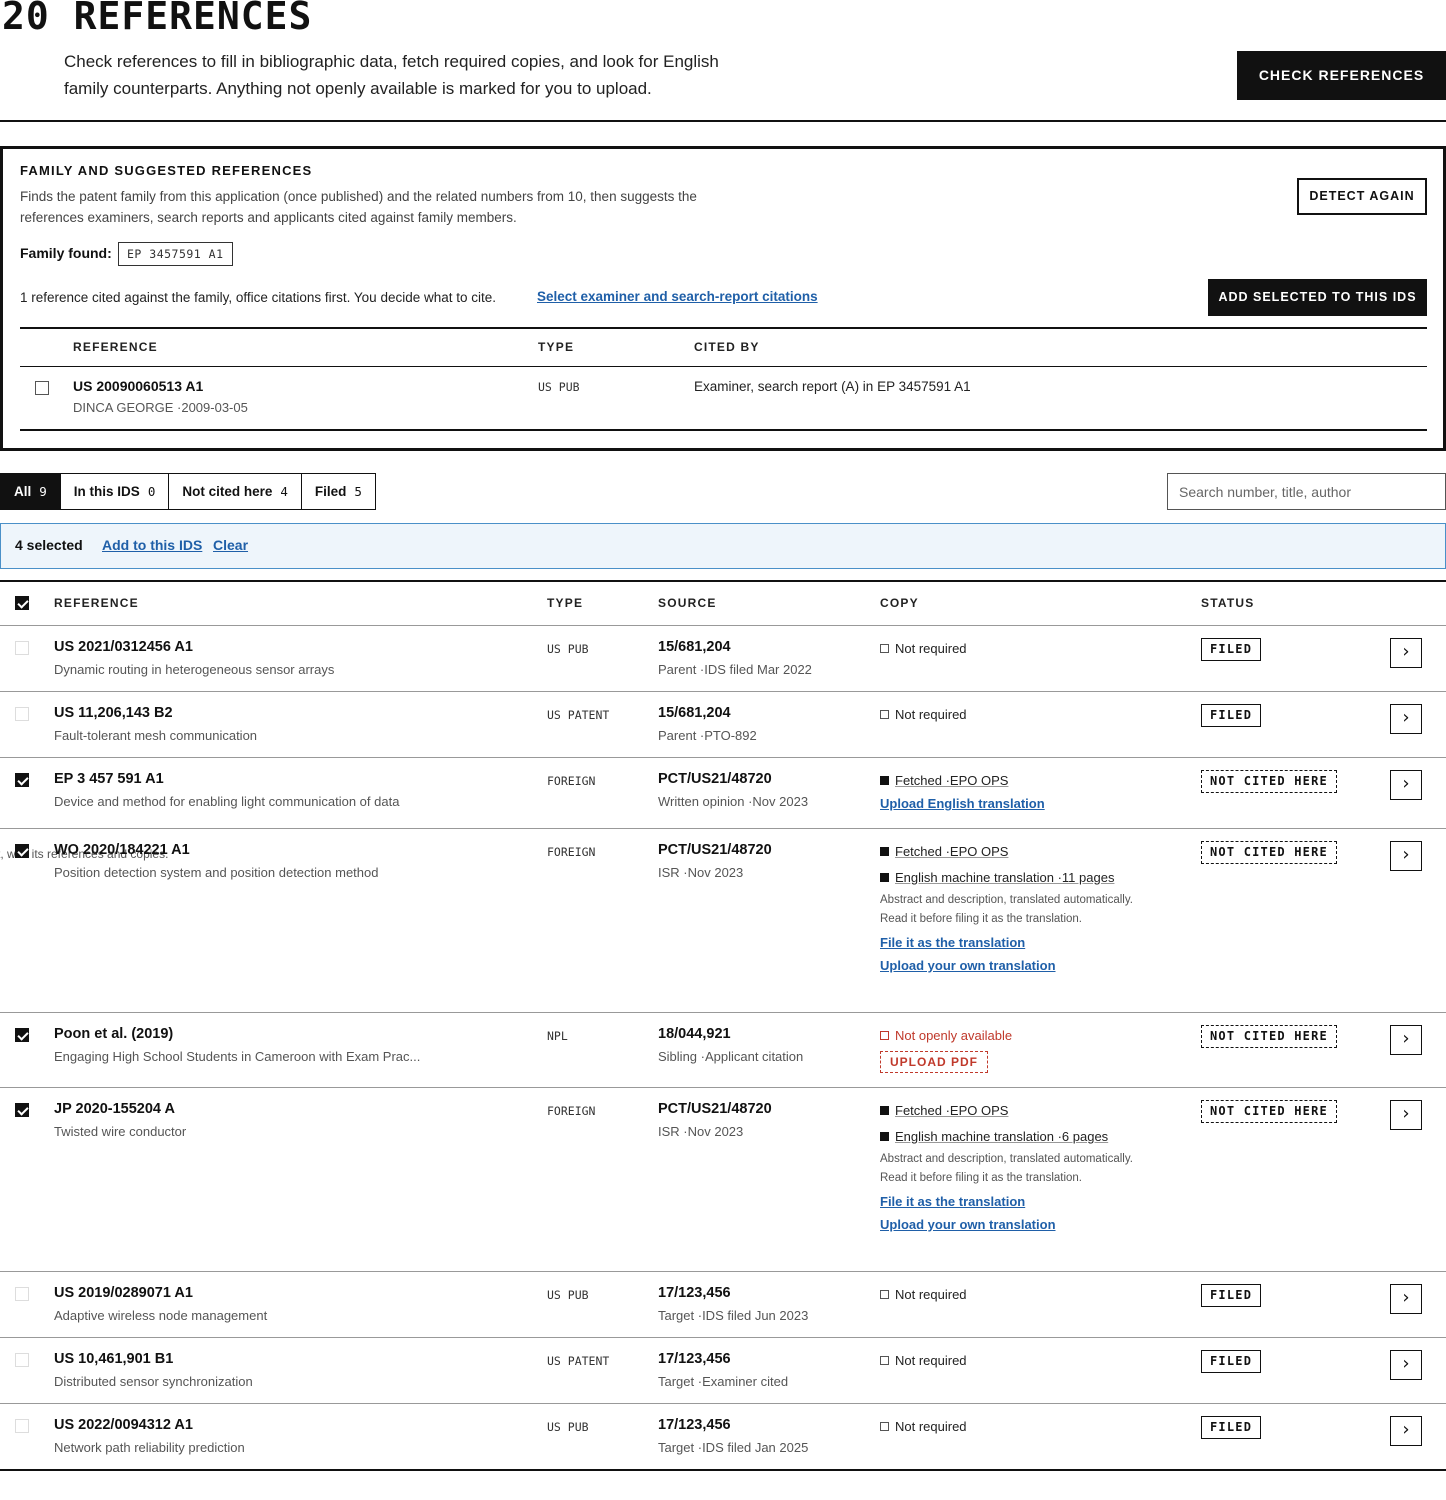 The height and width of the screenshot is (1500, 1446). Describe the element at coordinates (338, 491) in the screenshot. I see `tab-filed: Filed 5` at that location.